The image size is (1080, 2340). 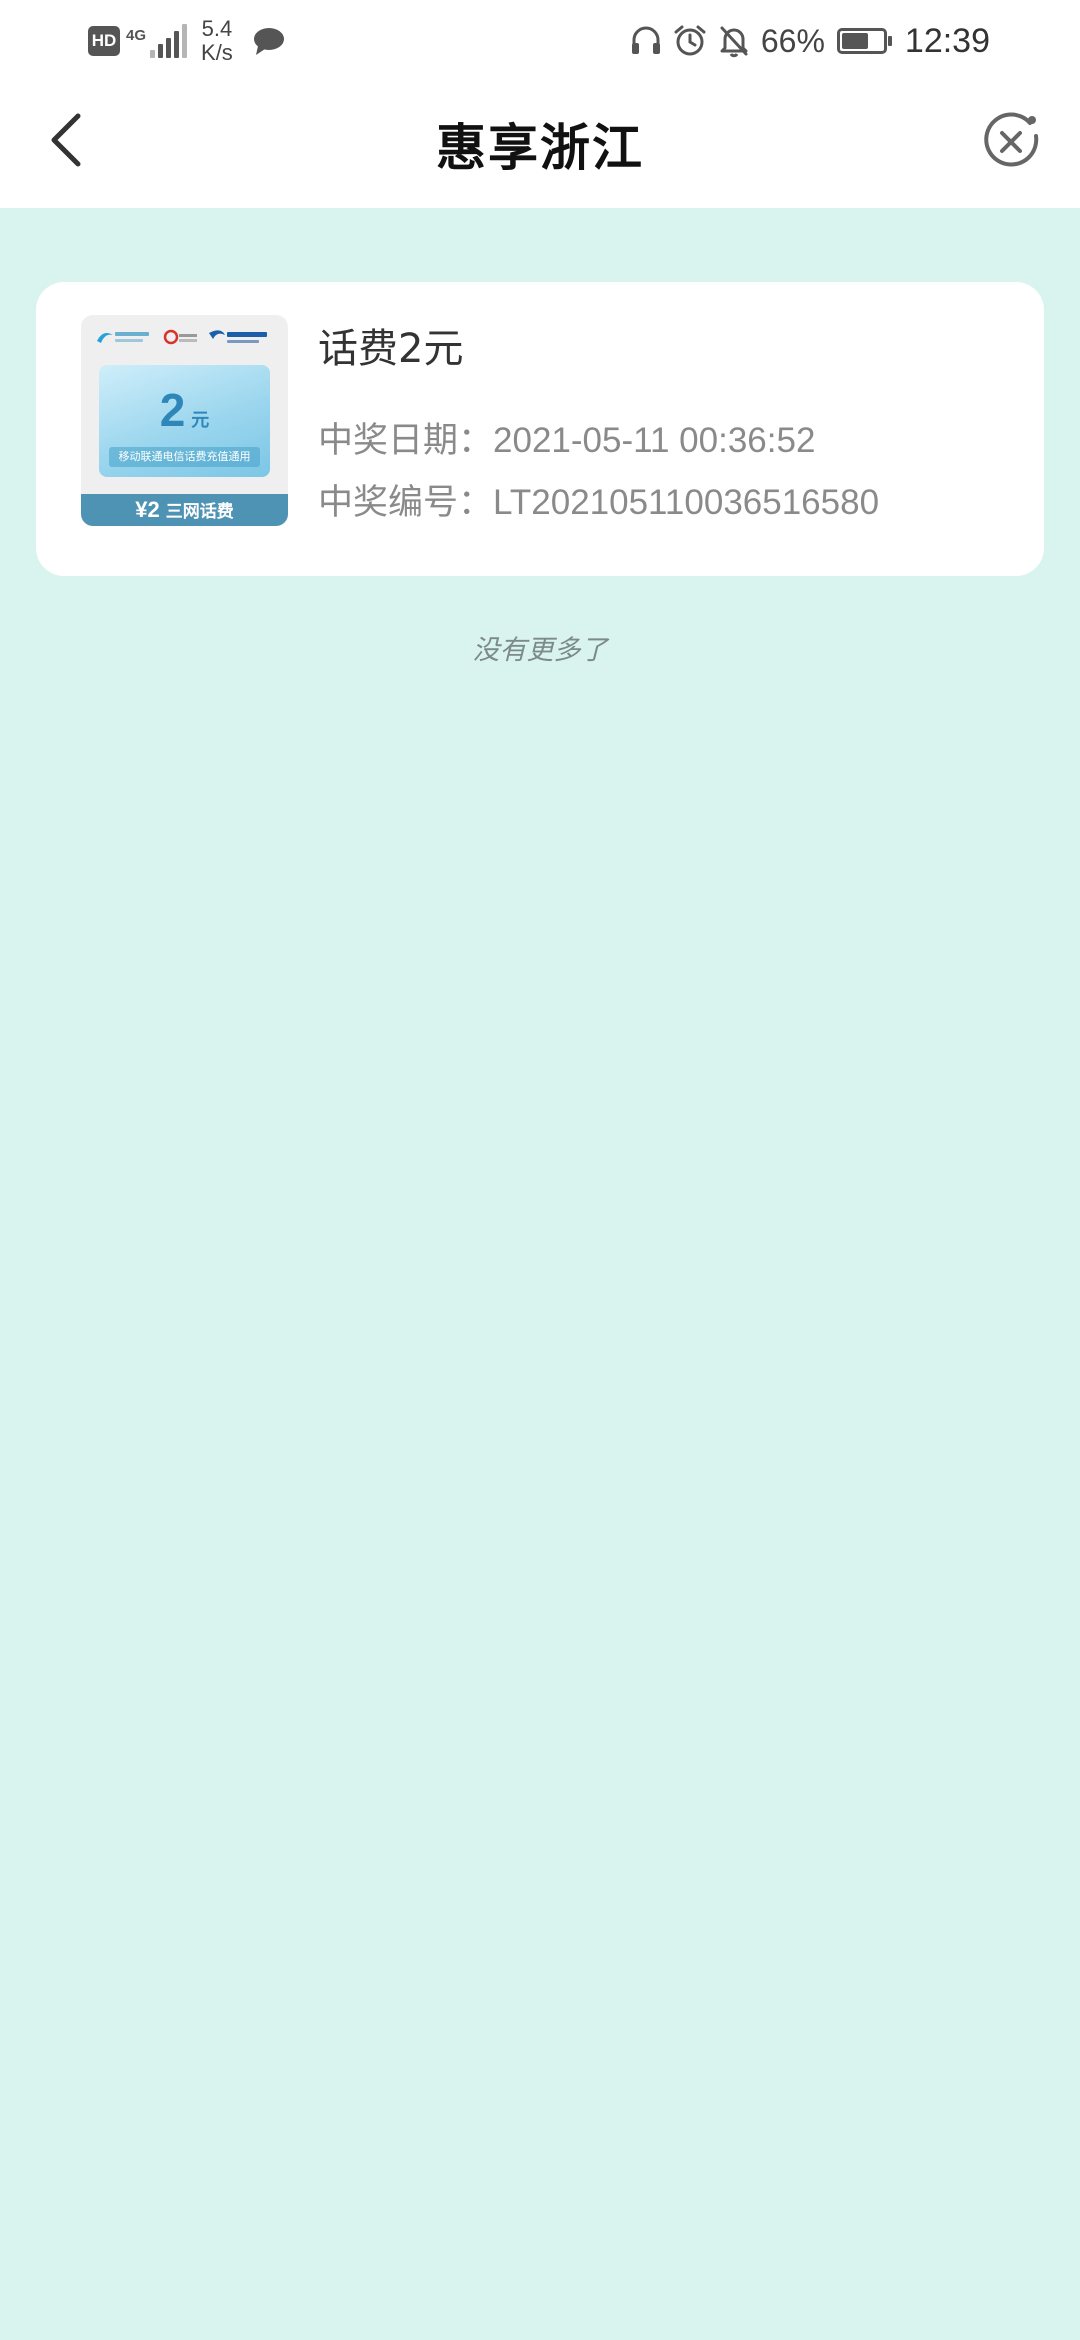 I want to click on close-button, so click(x=1012, y=142).